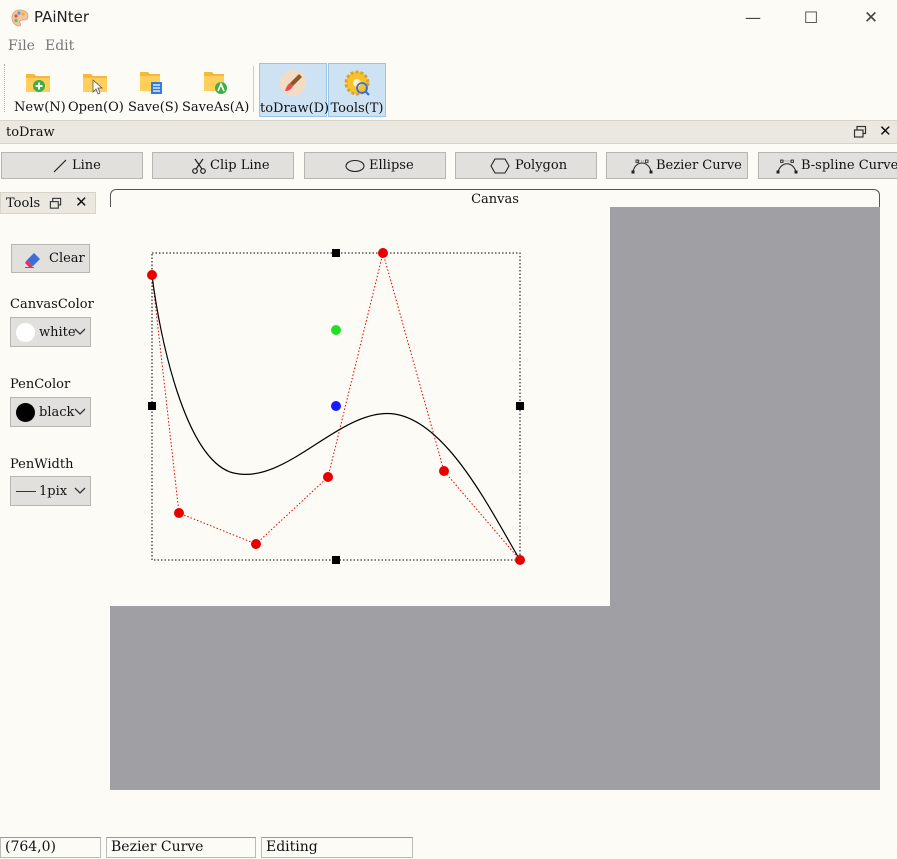  What do you see at coordinates (181, 847) in the screenshot?
I see `status-mode: Bezier Curve` at bounding box center [181, 847].